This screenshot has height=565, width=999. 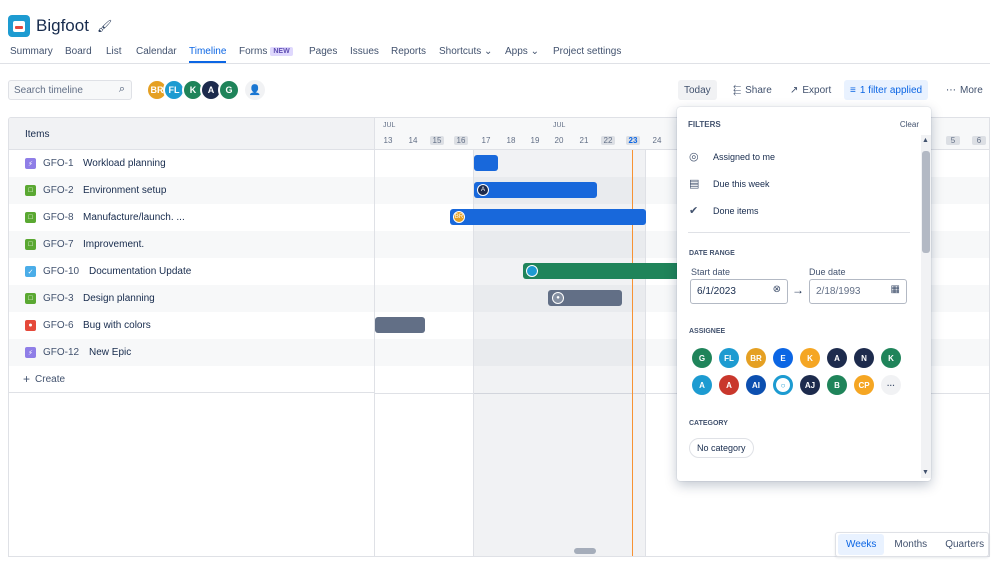 I want to click on assignee-avatar: AI, so click(x=756, y=385).